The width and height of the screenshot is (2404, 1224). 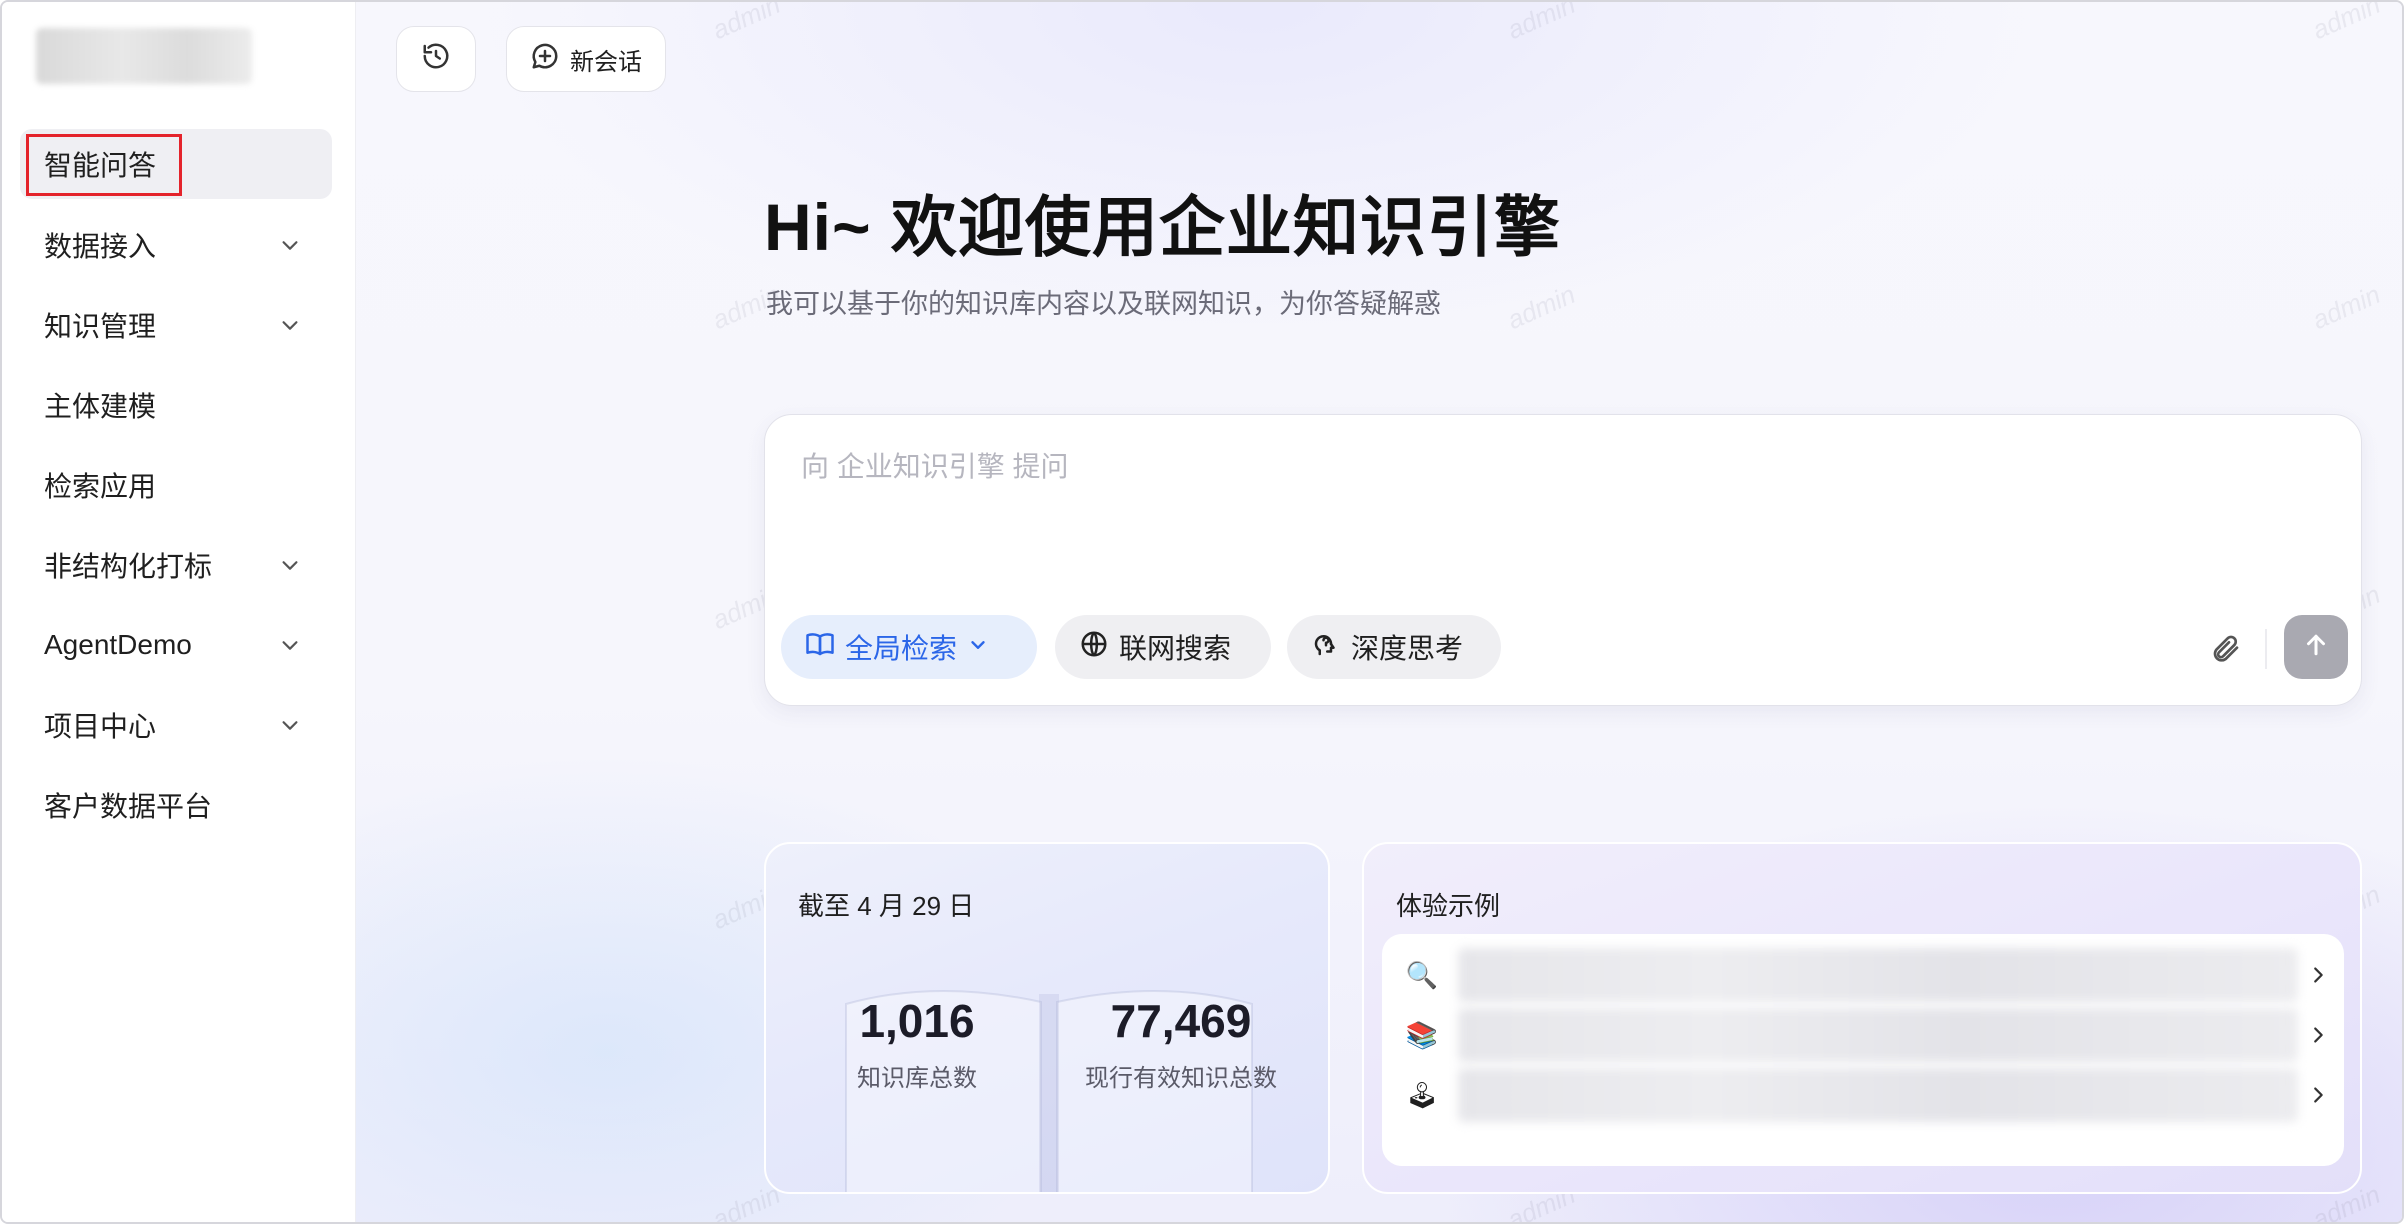 I want to click on kb-total-value: 1,016, so click(x=917, y=1021).